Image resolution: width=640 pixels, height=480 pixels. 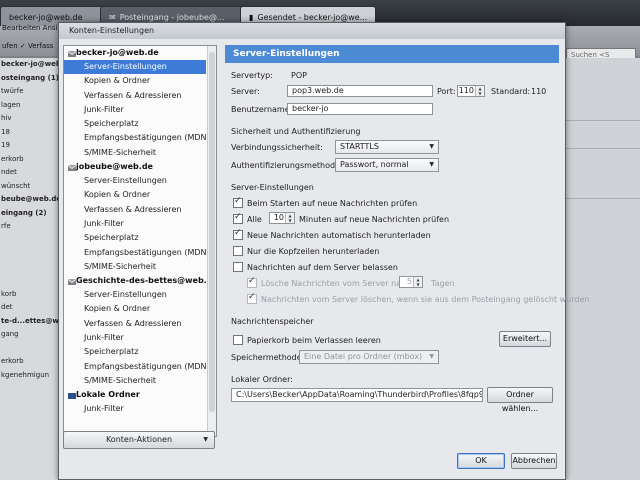 I want to click on folder-item: osteingang (1), so click(x=31, y=79).